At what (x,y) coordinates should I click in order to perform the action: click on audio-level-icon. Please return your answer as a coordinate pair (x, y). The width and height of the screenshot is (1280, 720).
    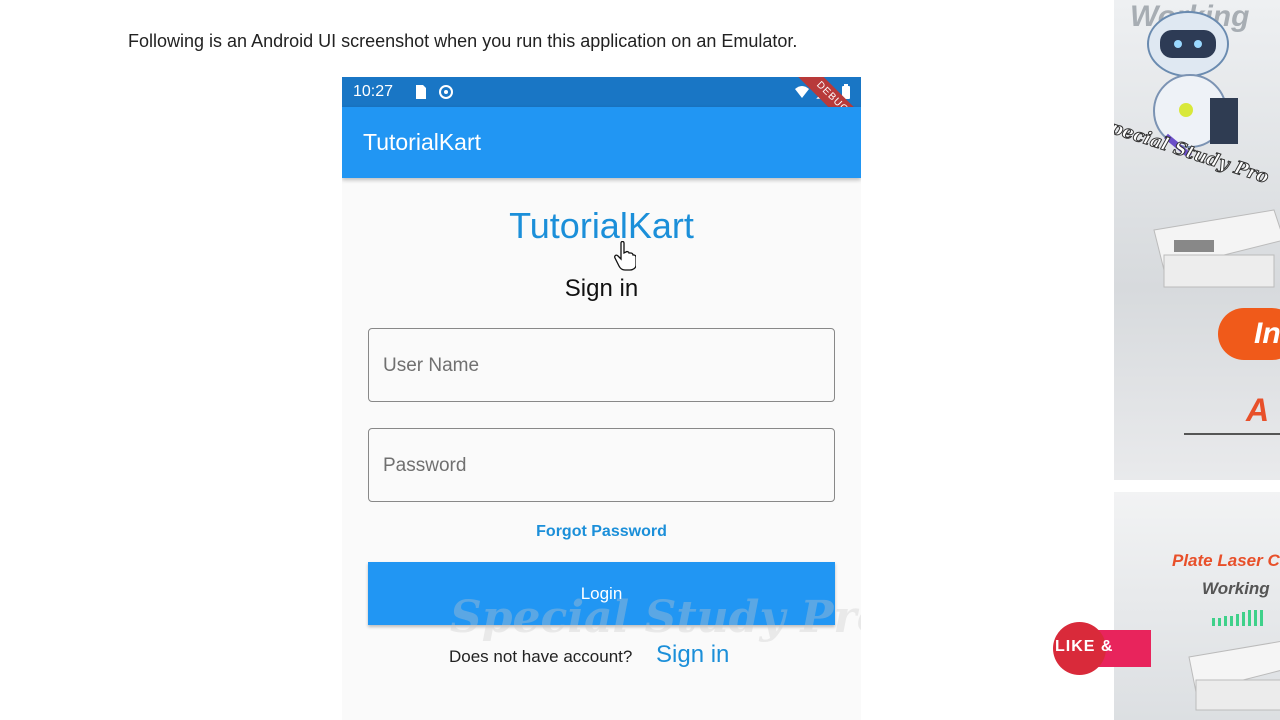
    Looking at the image, I should click on (1237, 618).